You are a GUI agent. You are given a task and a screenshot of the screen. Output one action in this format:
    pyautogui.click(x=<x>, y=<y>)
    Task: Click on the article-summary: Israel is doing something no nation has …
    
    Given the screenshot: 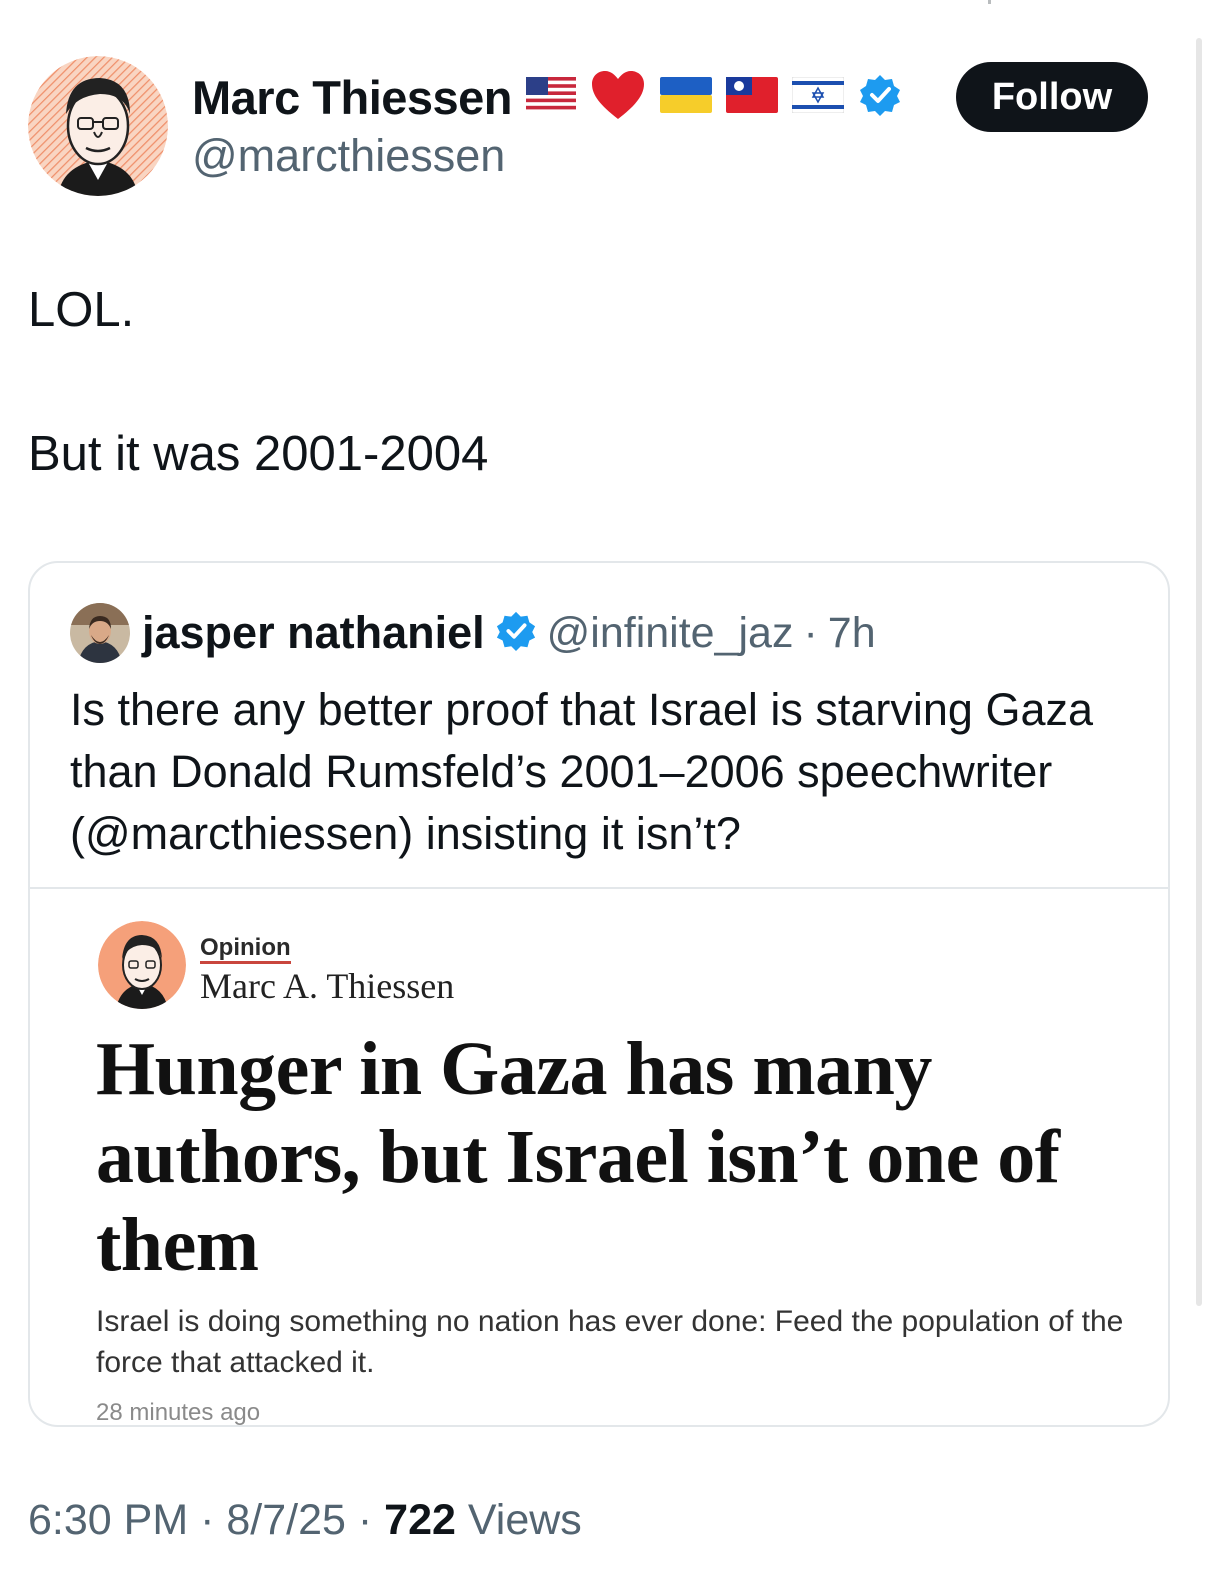 What is the action you would take?
    pyautogui.click(x=610, y=1342)
    